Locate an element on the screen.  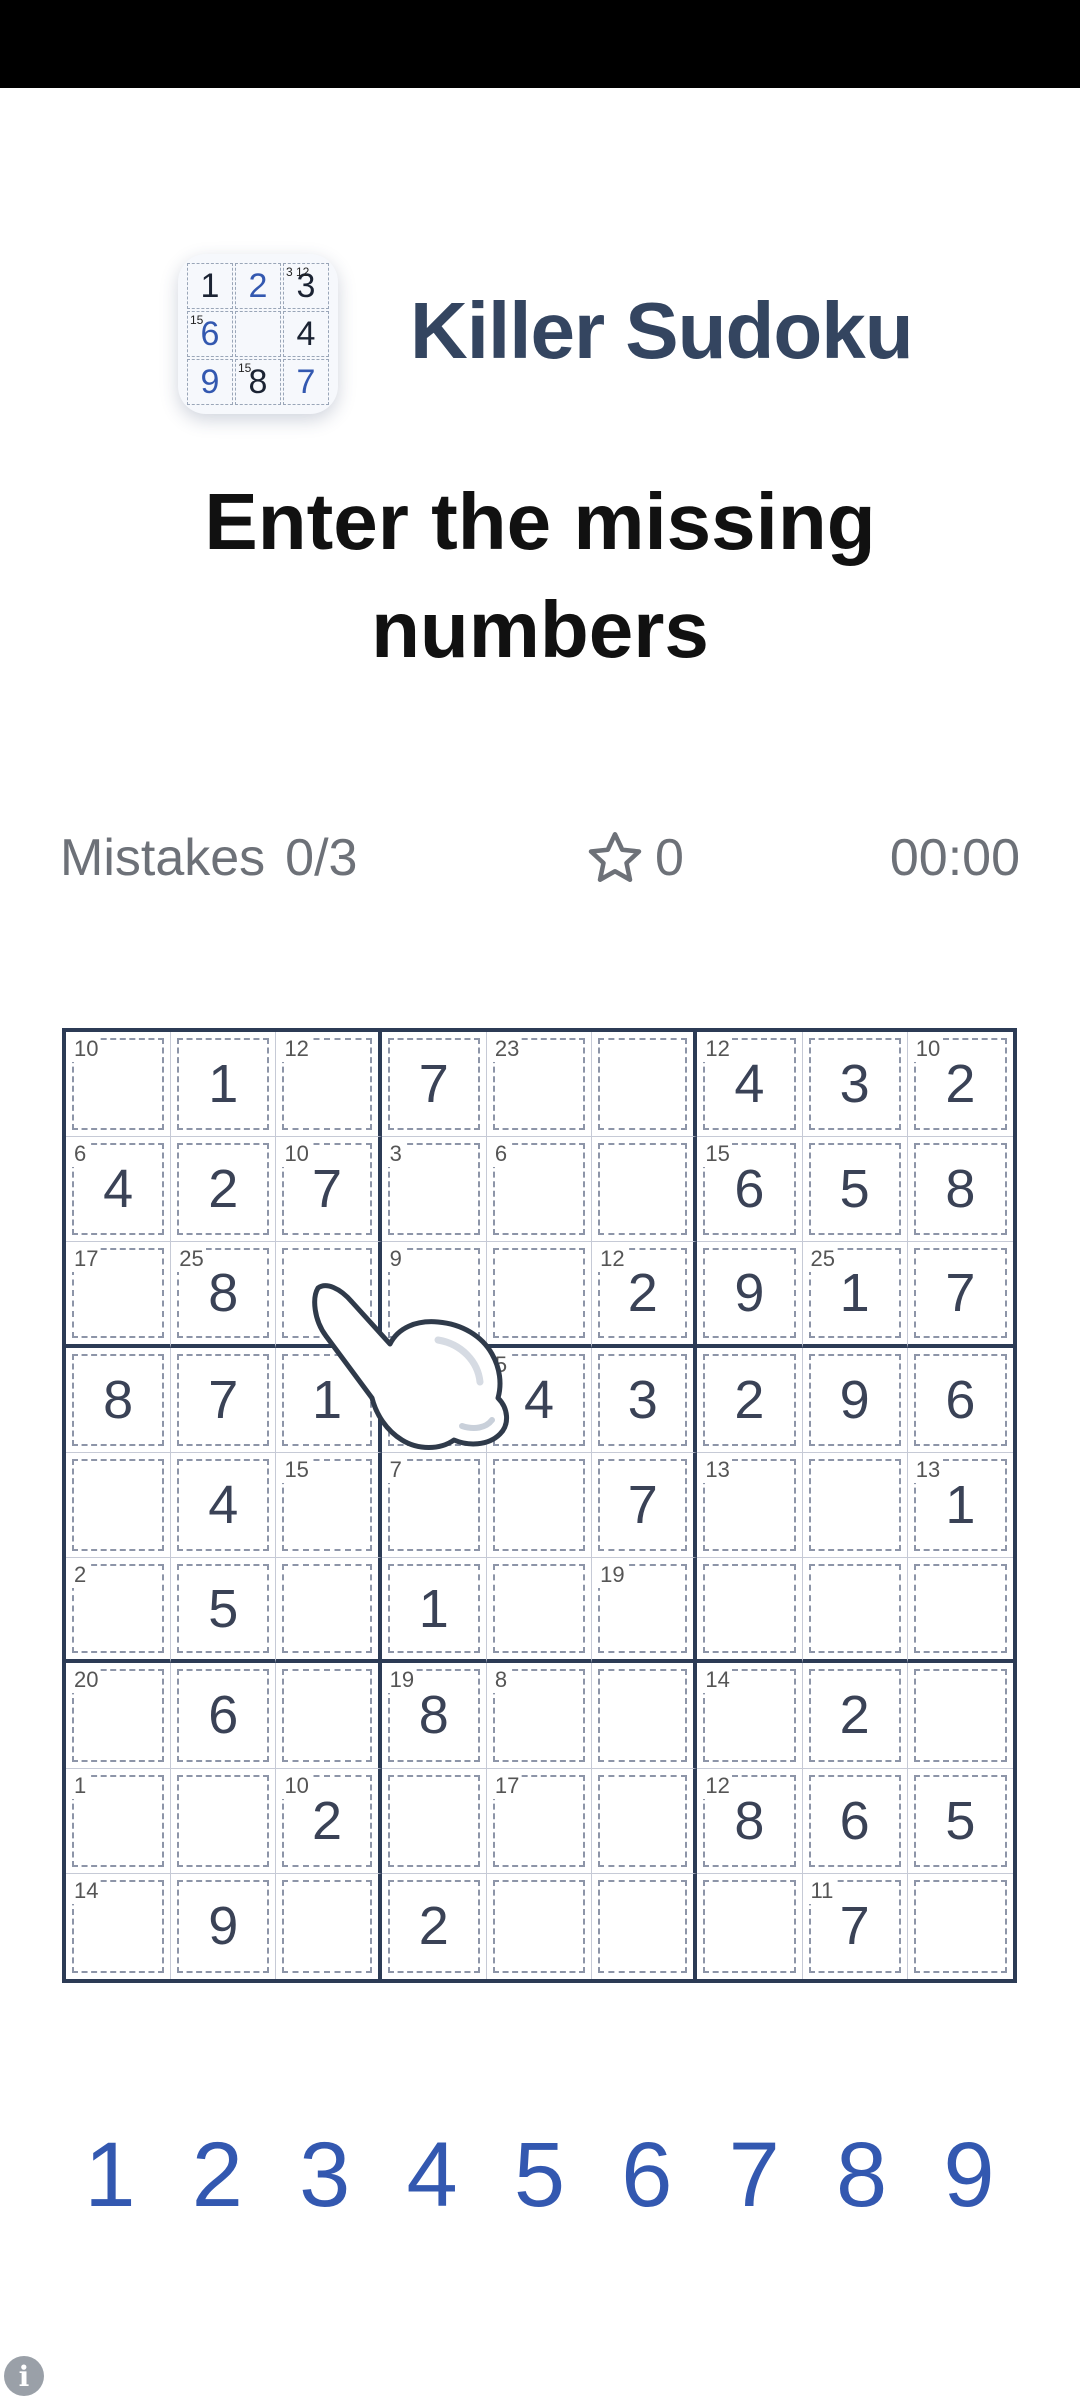
board-cell: 12 2 is located at coordinates (645, 1295).